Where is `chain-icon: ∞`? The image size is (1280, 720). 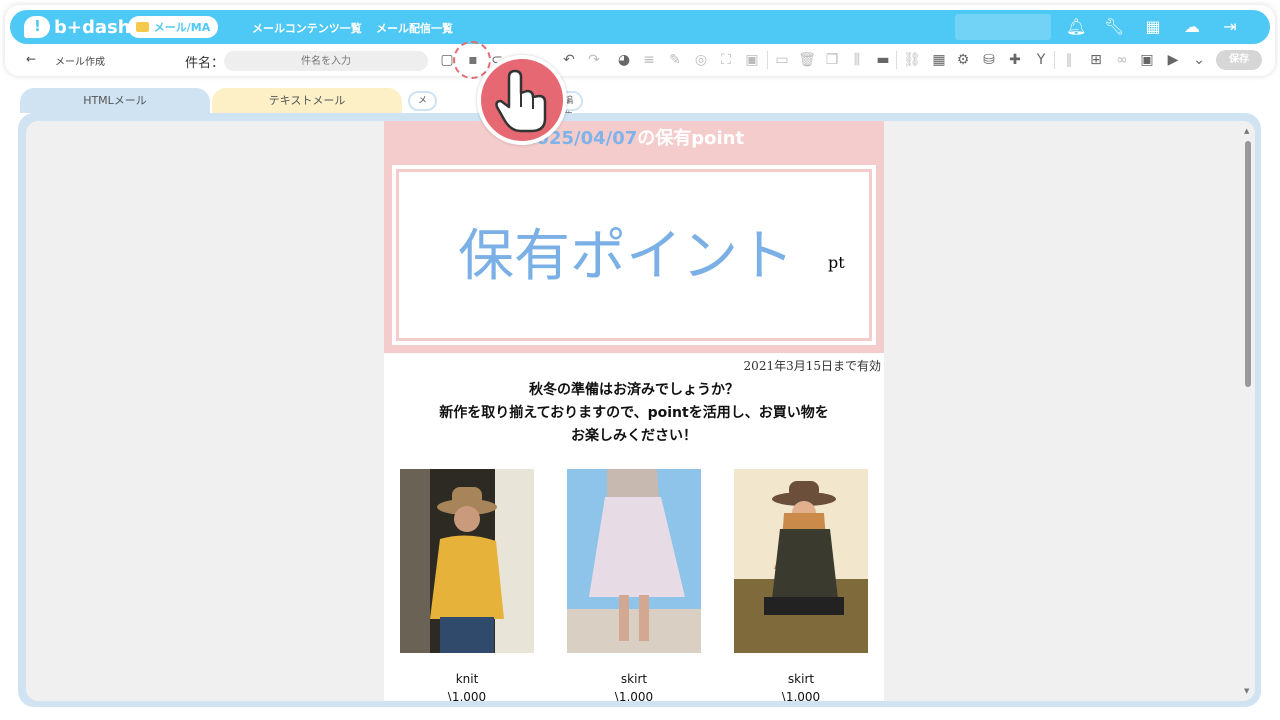
chain-icon: ∞ is located at coordinates (1122, 60).